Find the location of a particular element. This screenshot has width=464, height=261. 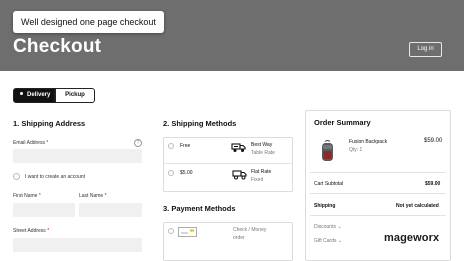

shipping-option-price: Free is located at coordinates (185, 146).